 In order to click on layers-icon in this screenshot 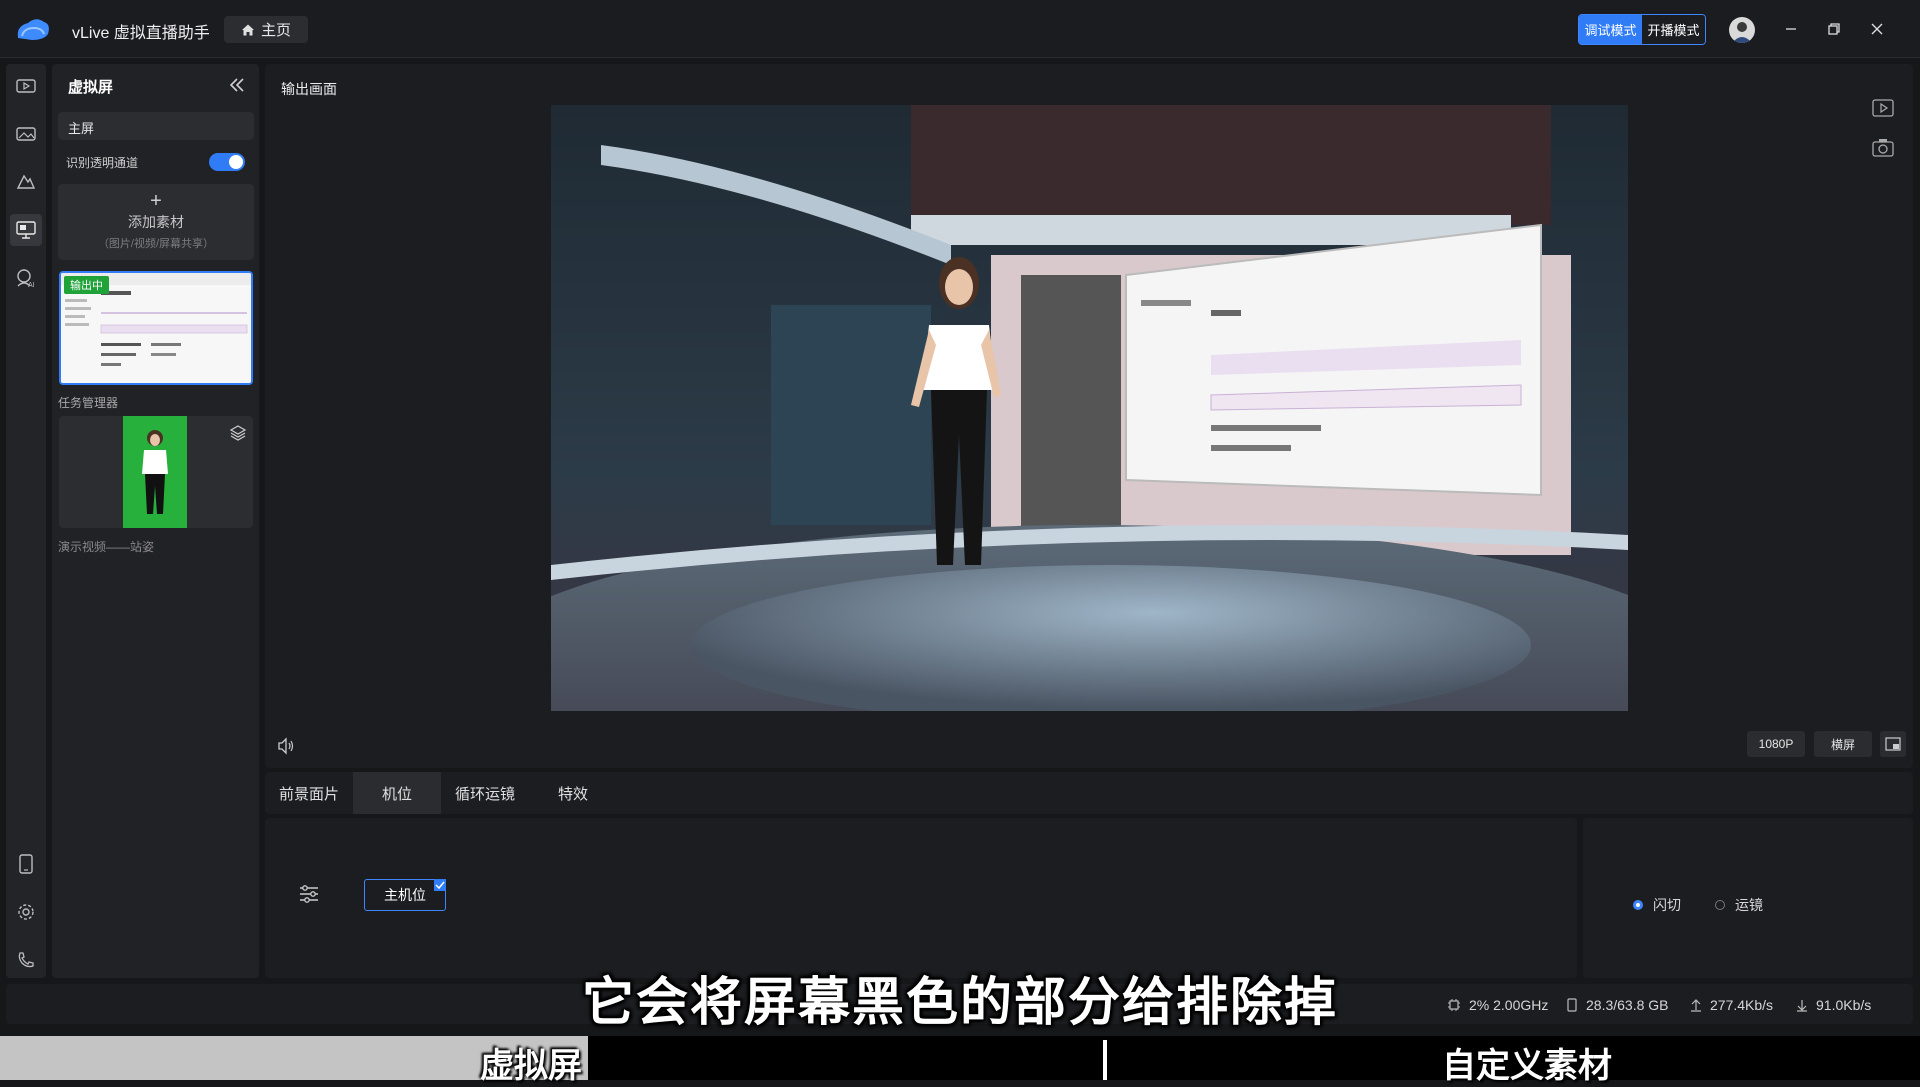, I will do `click(238, 433)`.